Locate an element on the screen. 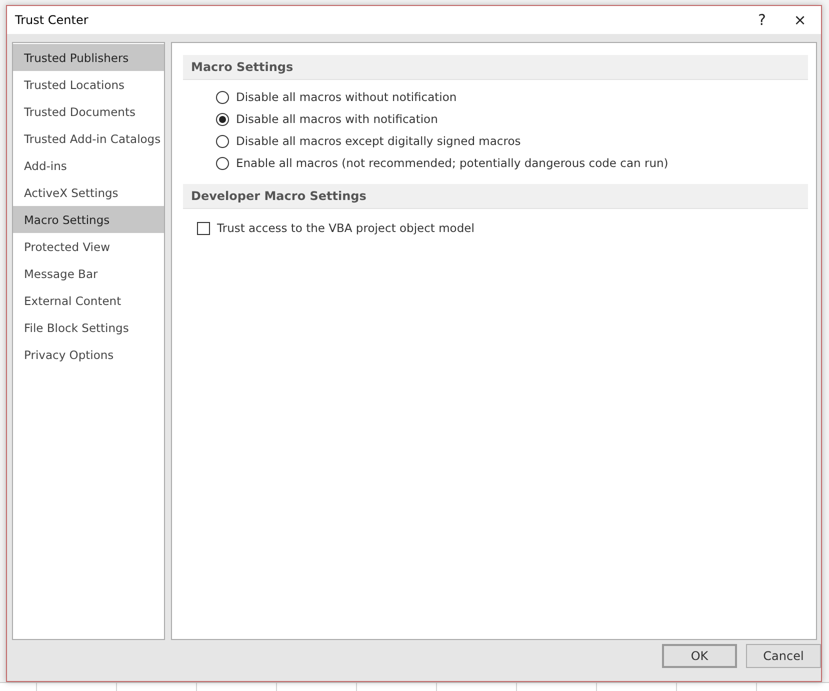 The width and height of the screenshot is (829, 691). sidebar-item: Macro Settings is located at coordinates (88, 219).